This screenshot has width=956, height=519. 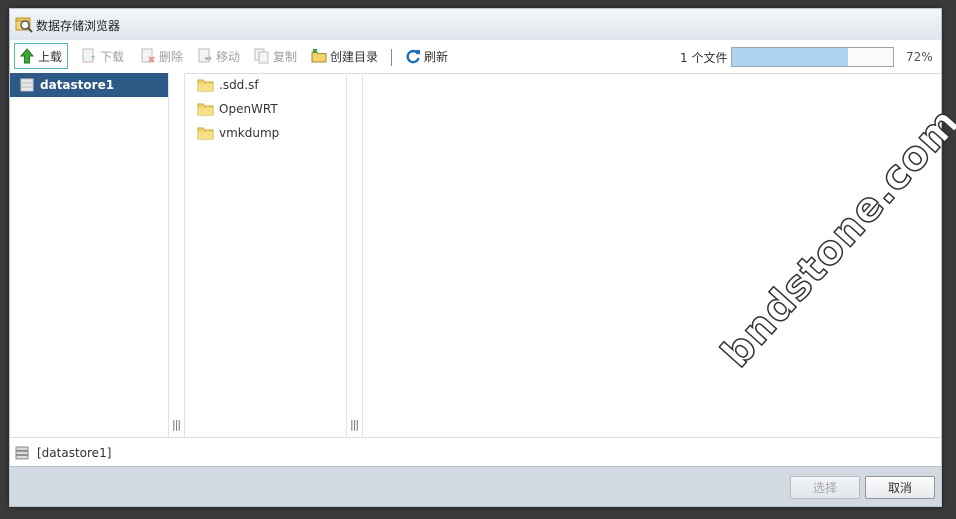 I want to click on upload-icon, so click(x=27, y=56).